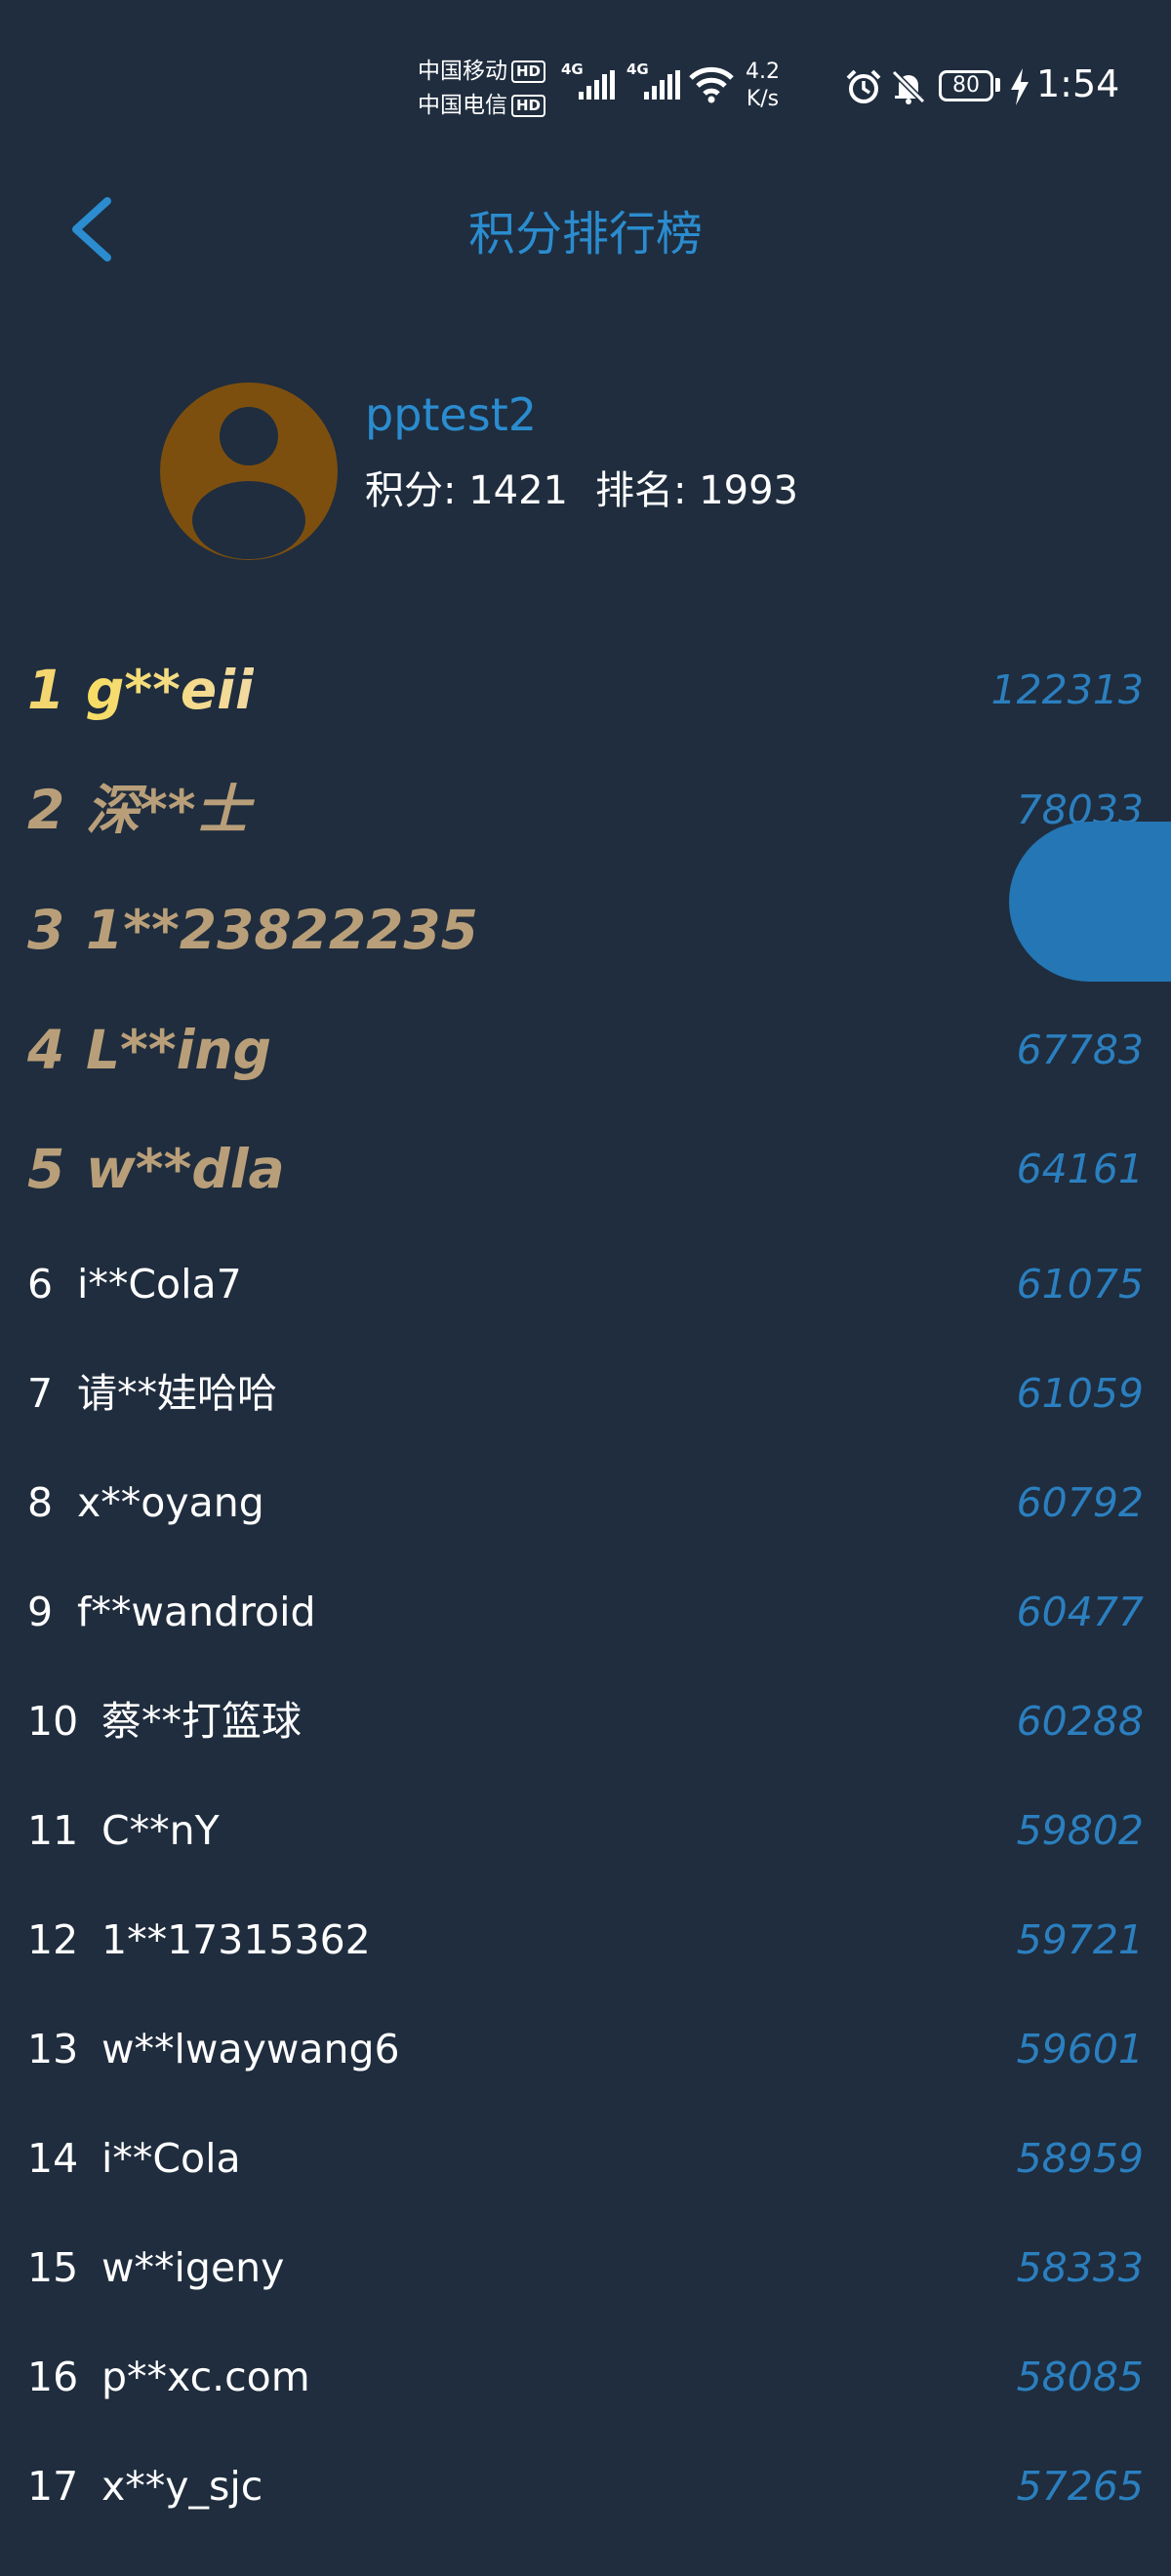 The height and width of the screenshot is (2576, 1171). Describe the element at coordinates (40, 1393) in the screenshot. I see `rank-number: 7` at that location.